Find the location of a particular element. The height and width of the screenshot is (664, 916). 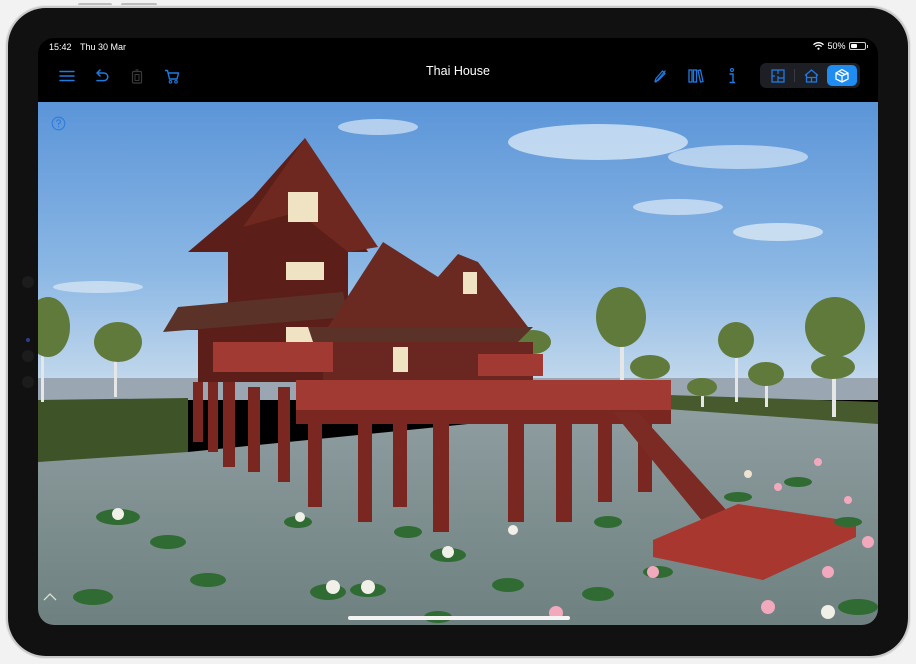

info-icon is located at coordinates (732, 76).